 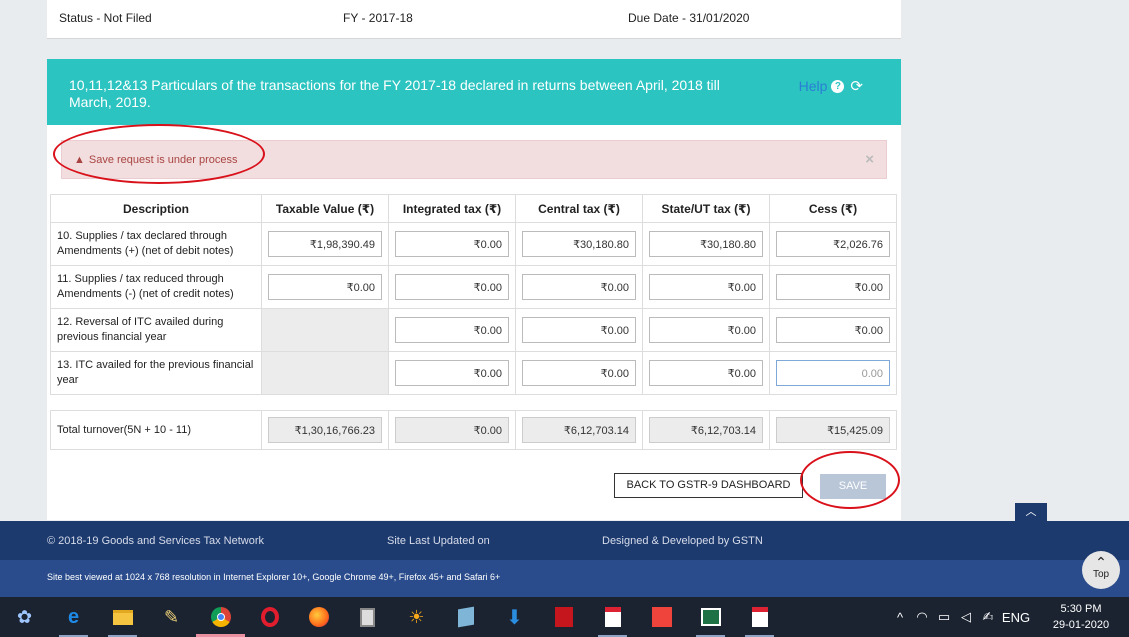 I want to click on save-progress-alert: ▲ Save request is under process ×, so click(x=474, y=159).